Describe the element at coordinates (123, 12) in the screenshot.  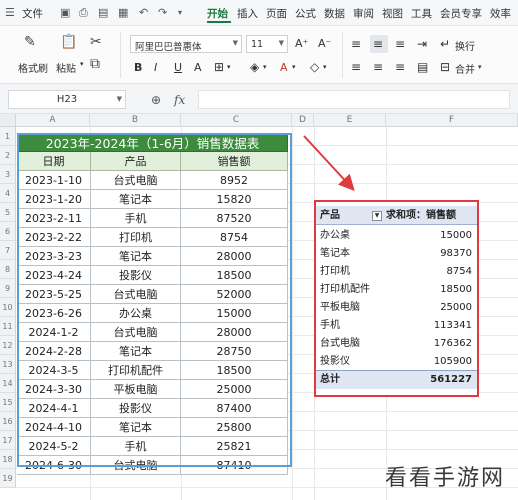
I see `export-icon: ▦` at that location.